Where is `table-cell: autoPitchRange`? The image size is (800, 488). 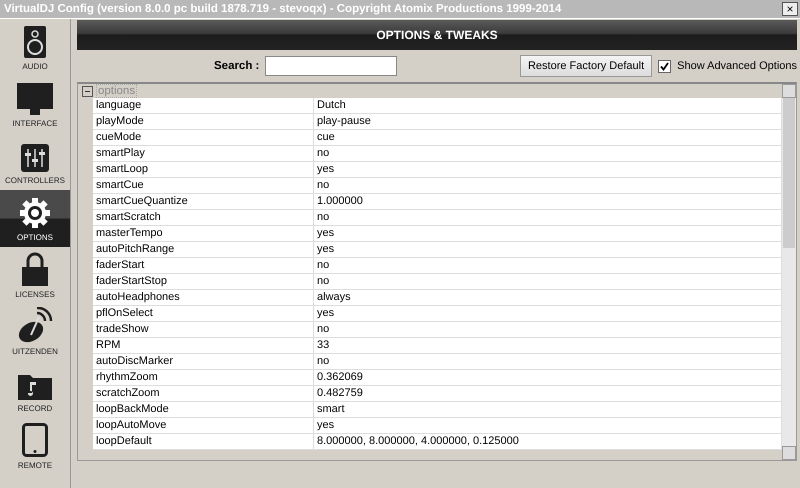 table-cell: autoPitchRange is located at coordinates (203, 250).